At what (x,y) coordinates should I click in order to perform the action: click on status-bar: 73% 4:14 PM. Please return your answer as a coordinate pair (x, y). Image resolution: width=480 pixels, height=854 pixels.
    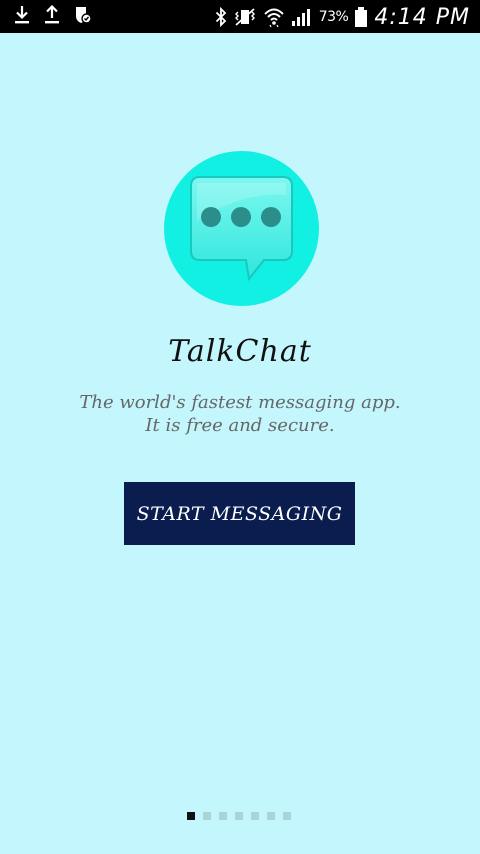
    Looking at the image, I should click on (240, 16).